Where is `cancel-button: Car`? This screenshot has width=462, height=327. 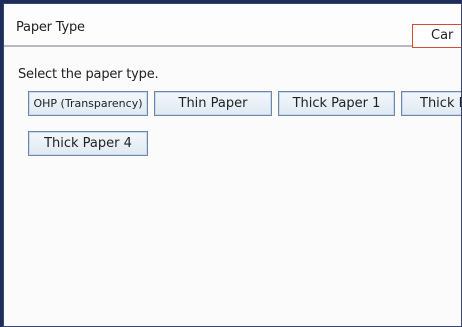 cancel-button: Car is located at coordinates (436, 36).